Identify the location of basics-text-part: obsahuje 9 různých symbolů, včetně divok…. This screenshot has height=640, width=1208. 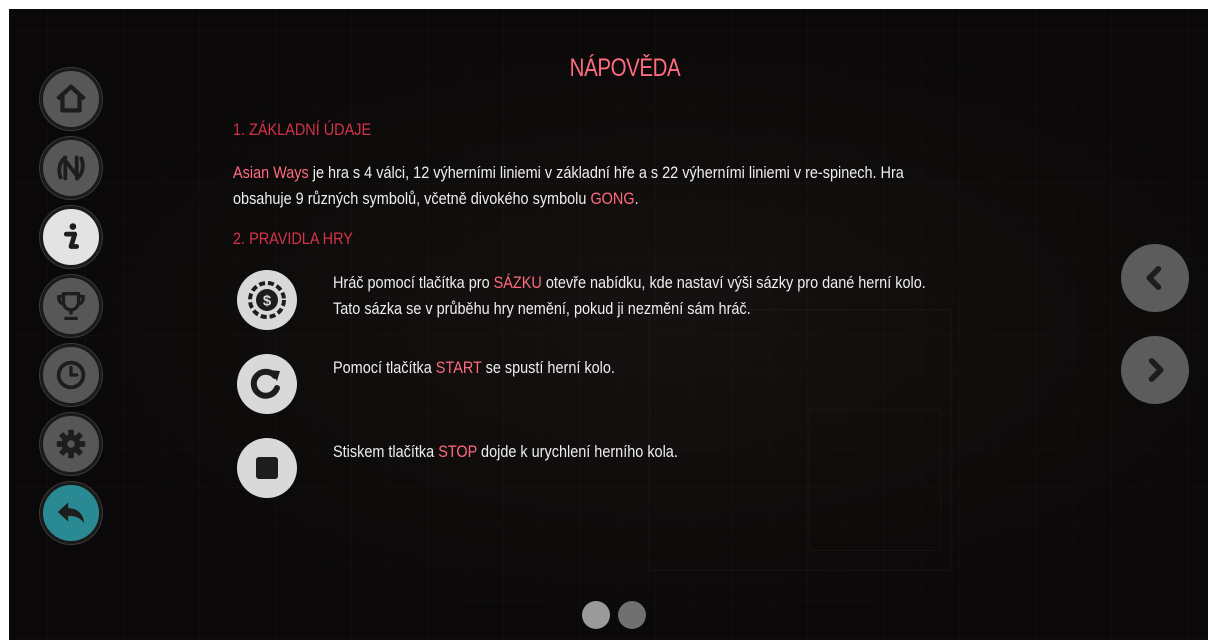
(412, 198).